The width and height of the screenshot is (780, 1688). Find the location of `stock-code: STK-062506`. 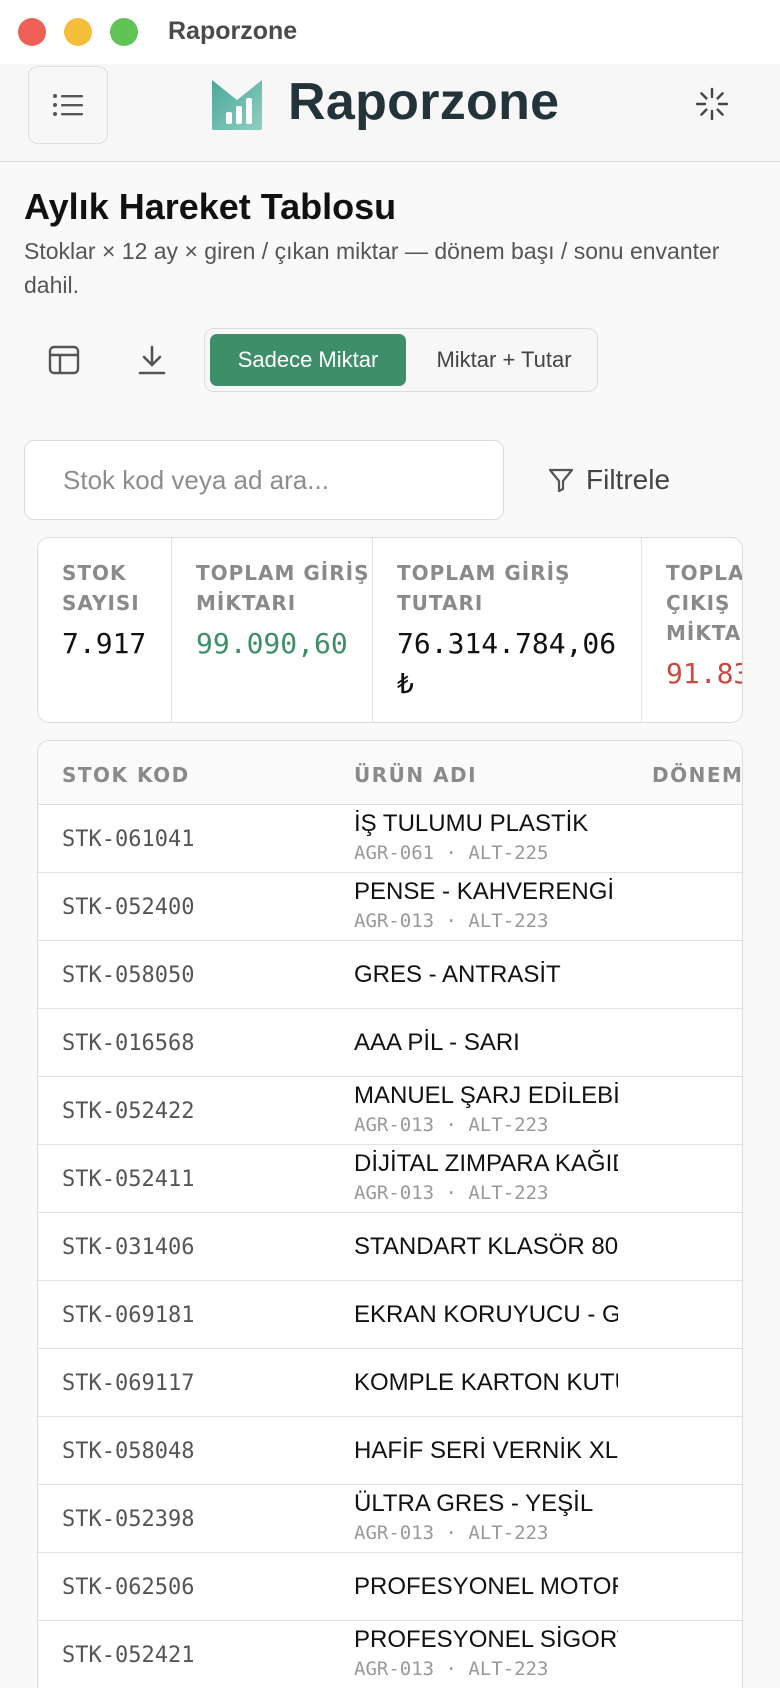

stock-code: STK-062506 is located at coordinates (128, 1587).